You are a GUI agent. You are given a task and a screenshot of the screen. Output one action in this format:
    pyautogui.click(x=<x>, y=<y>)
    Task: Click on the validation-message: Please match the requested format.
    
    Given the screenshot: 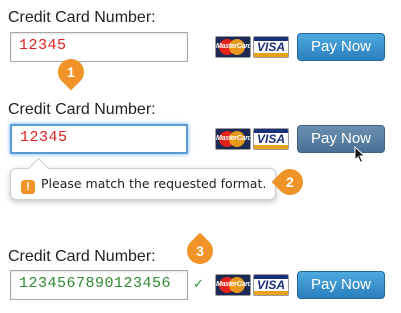 What is the action you would take?
    pyautogui.click(x=154, y=183)
    